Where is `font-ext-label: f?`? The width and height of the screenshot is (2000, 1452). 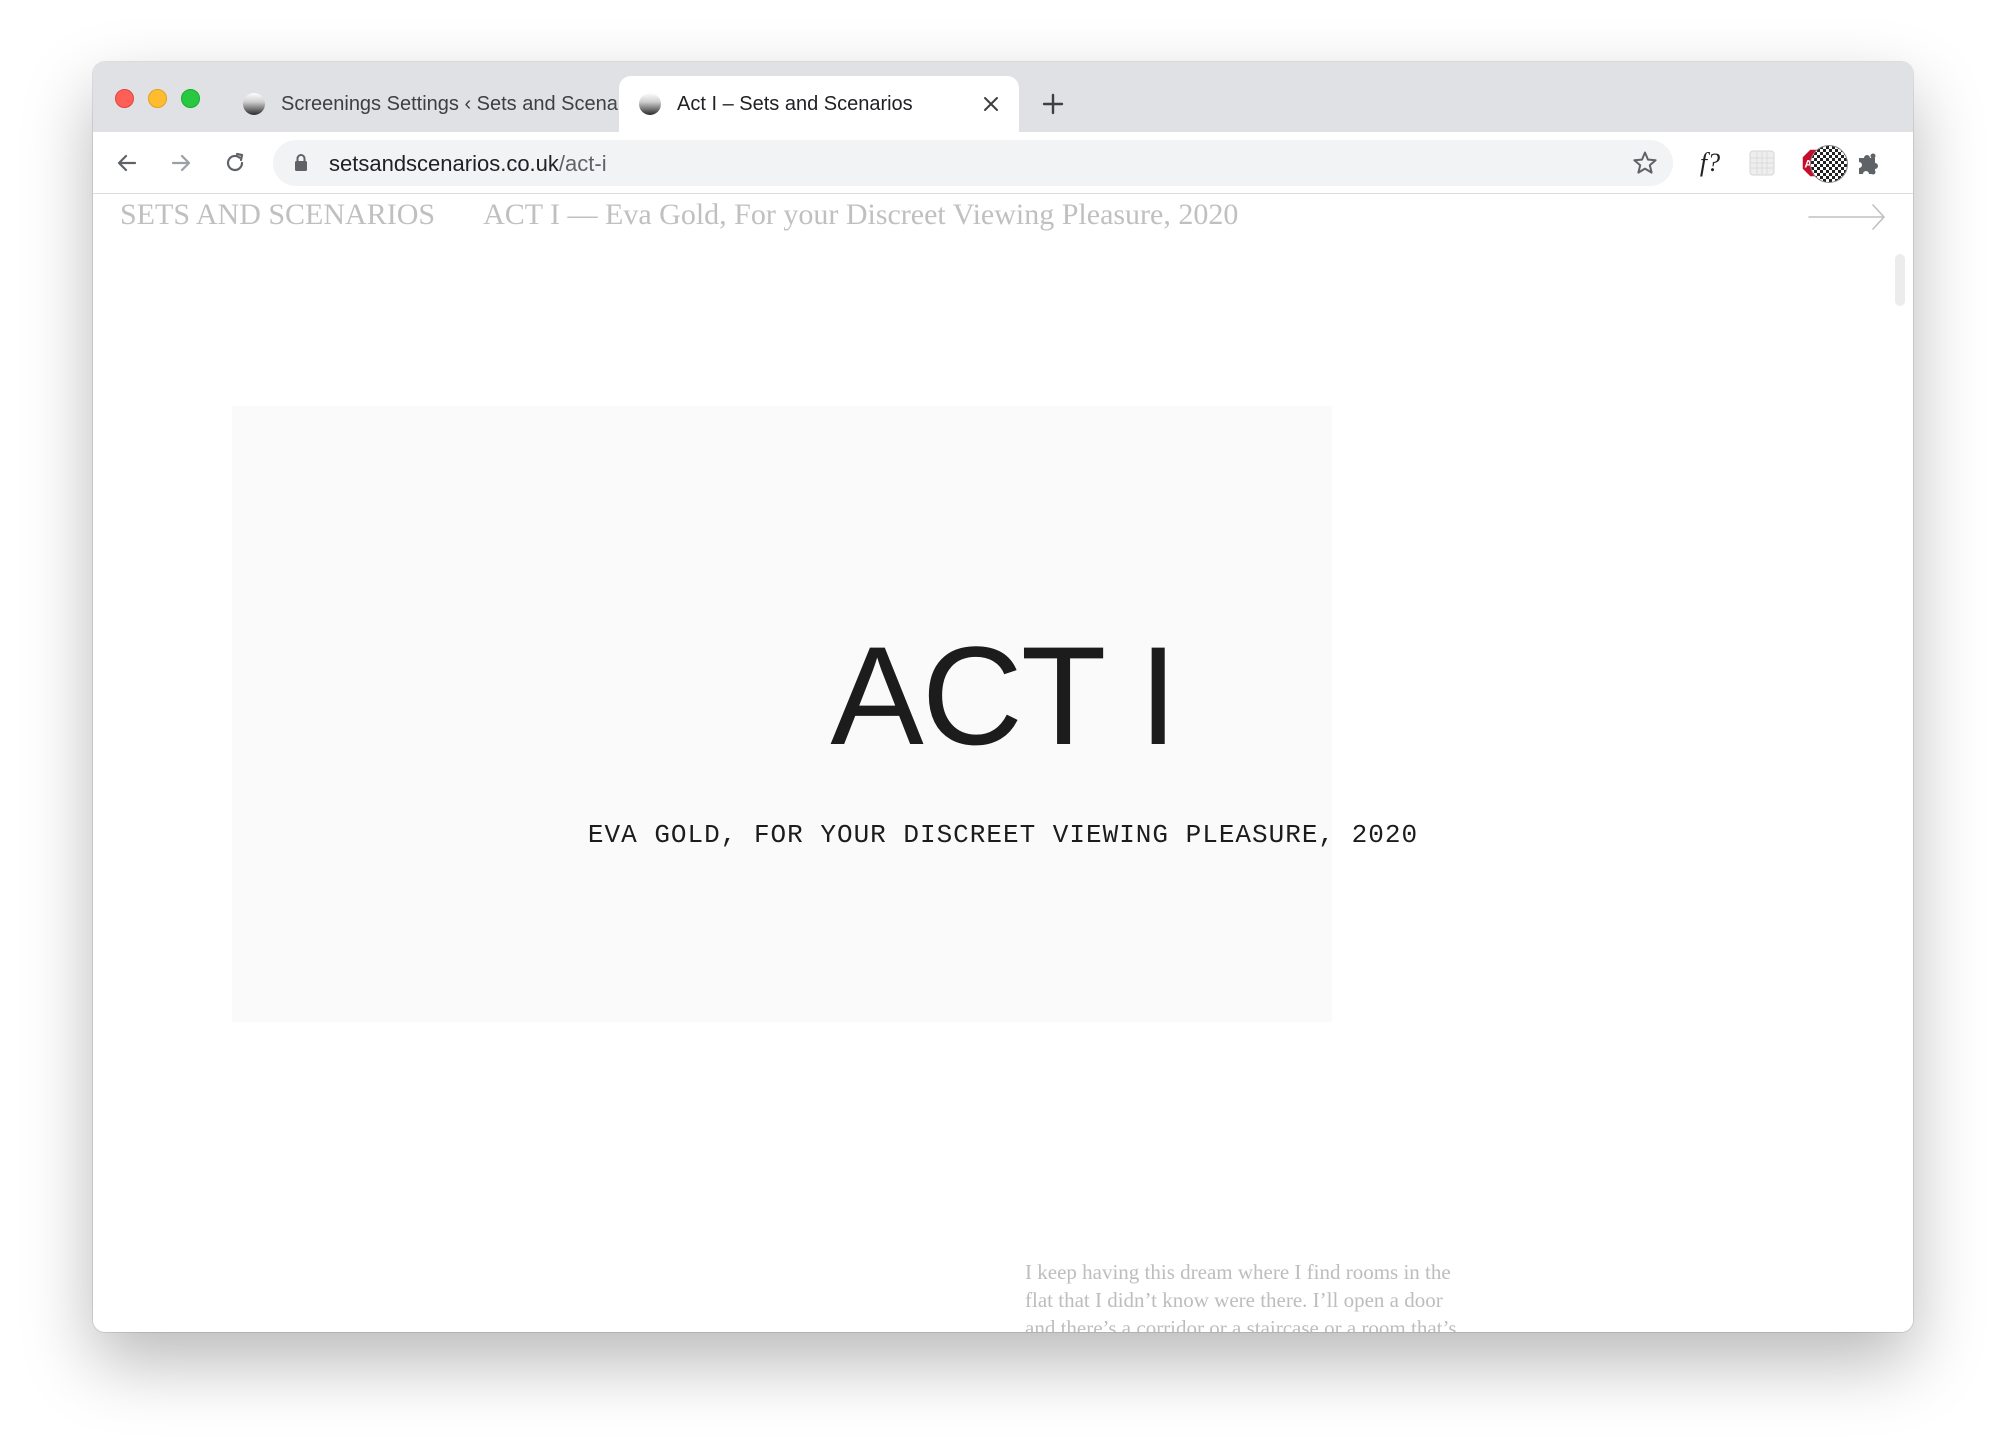
font-ext-label: f? is located at coordinates (1710, 162).